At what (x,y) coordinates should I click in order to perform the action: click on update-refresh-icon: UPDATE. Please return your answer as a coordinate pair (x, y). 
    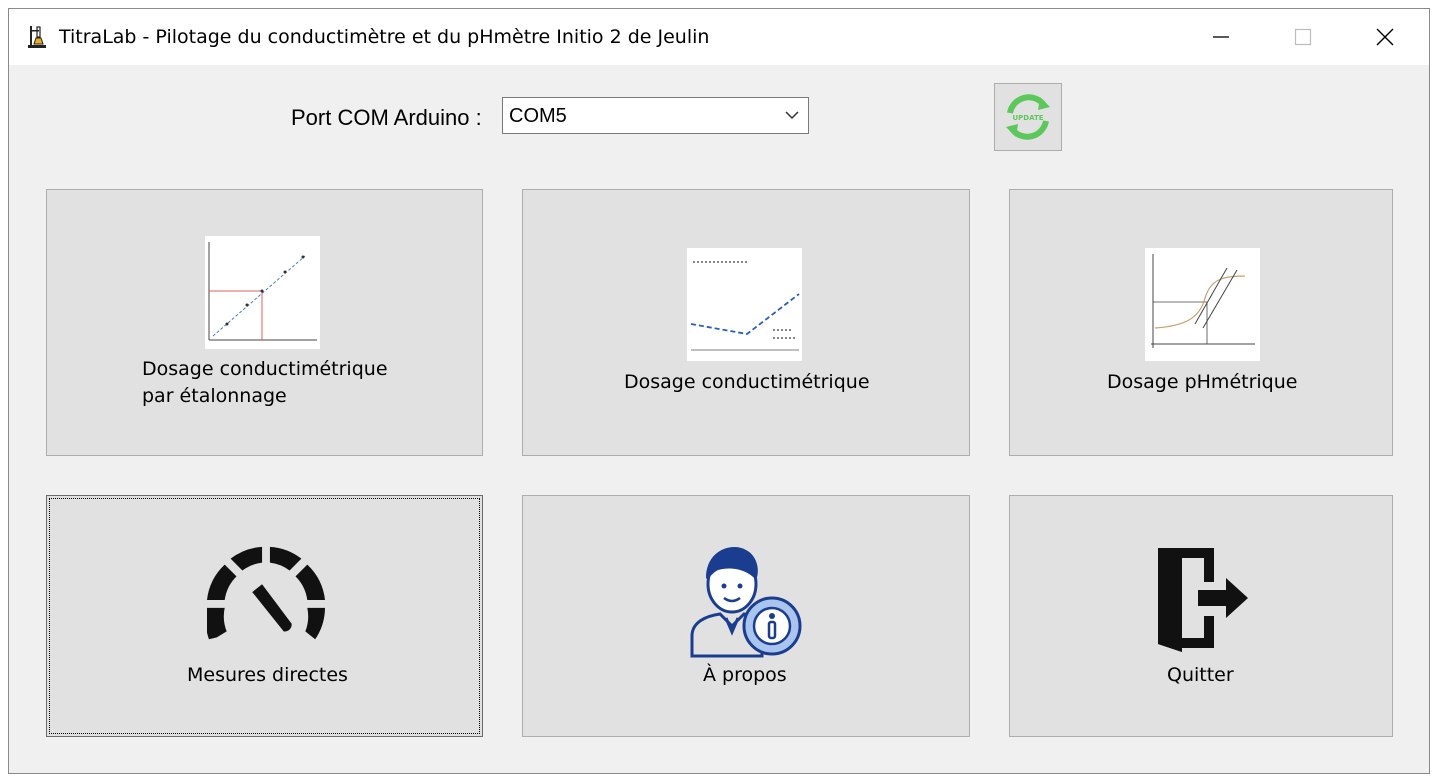
    Looking at the image, I should click on (1028, 117).